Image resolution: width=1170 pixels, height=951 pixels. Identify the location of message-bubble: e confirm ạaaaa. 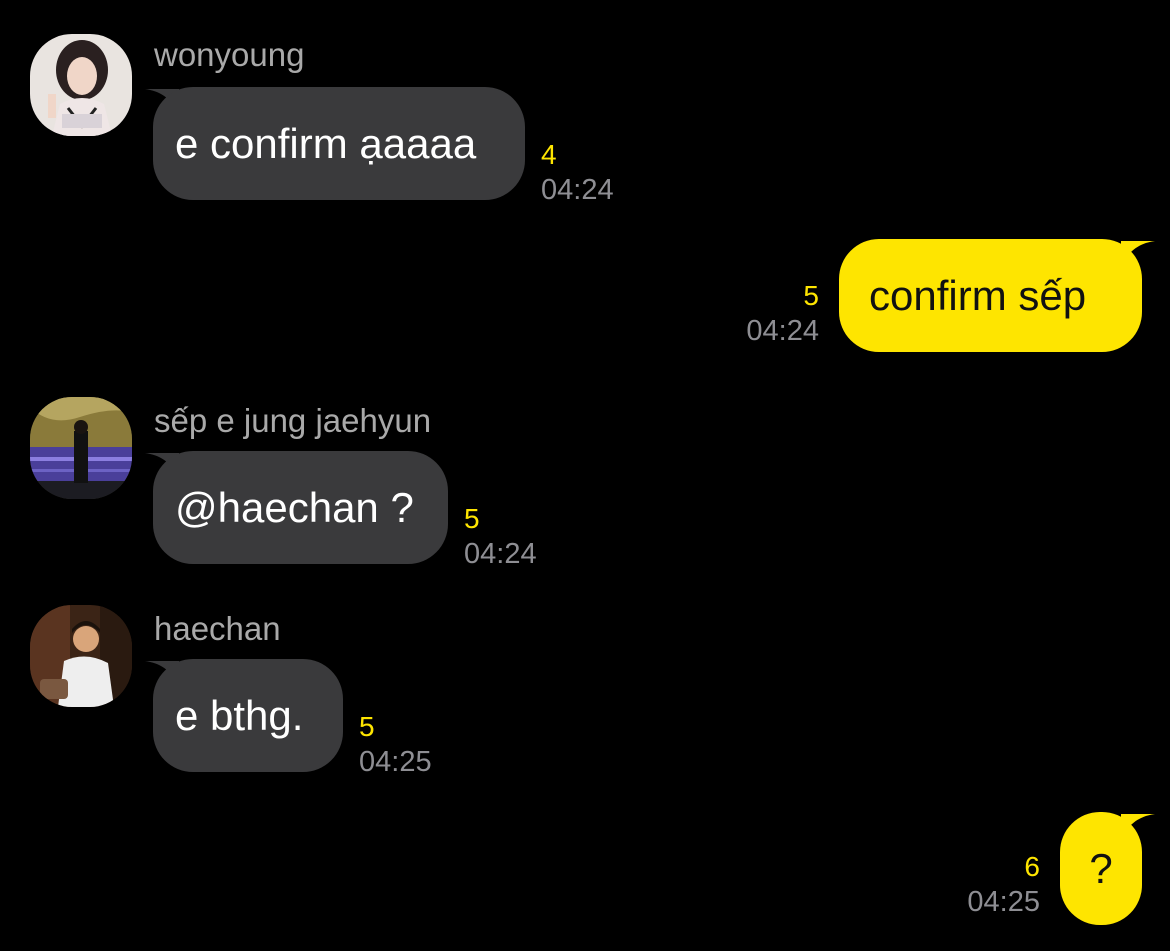
(339, 143).